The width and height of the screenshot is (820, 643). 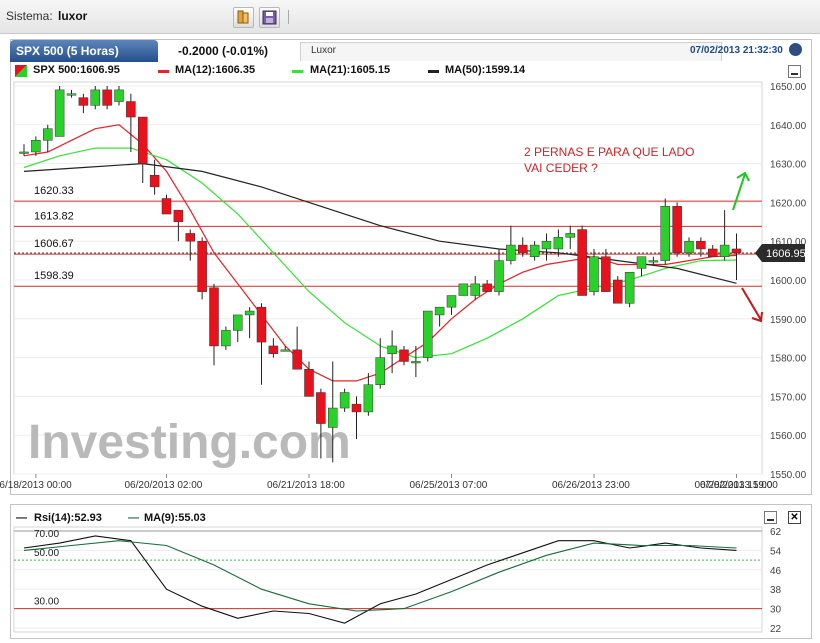 I want to click on rsi-level-label: 50.00, so click(x=46, y=553).